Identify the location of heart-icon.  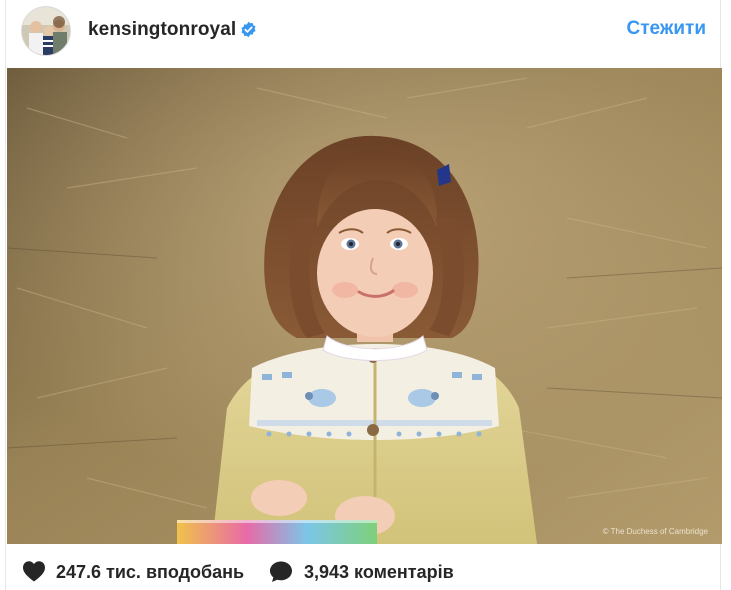
(34, 571).